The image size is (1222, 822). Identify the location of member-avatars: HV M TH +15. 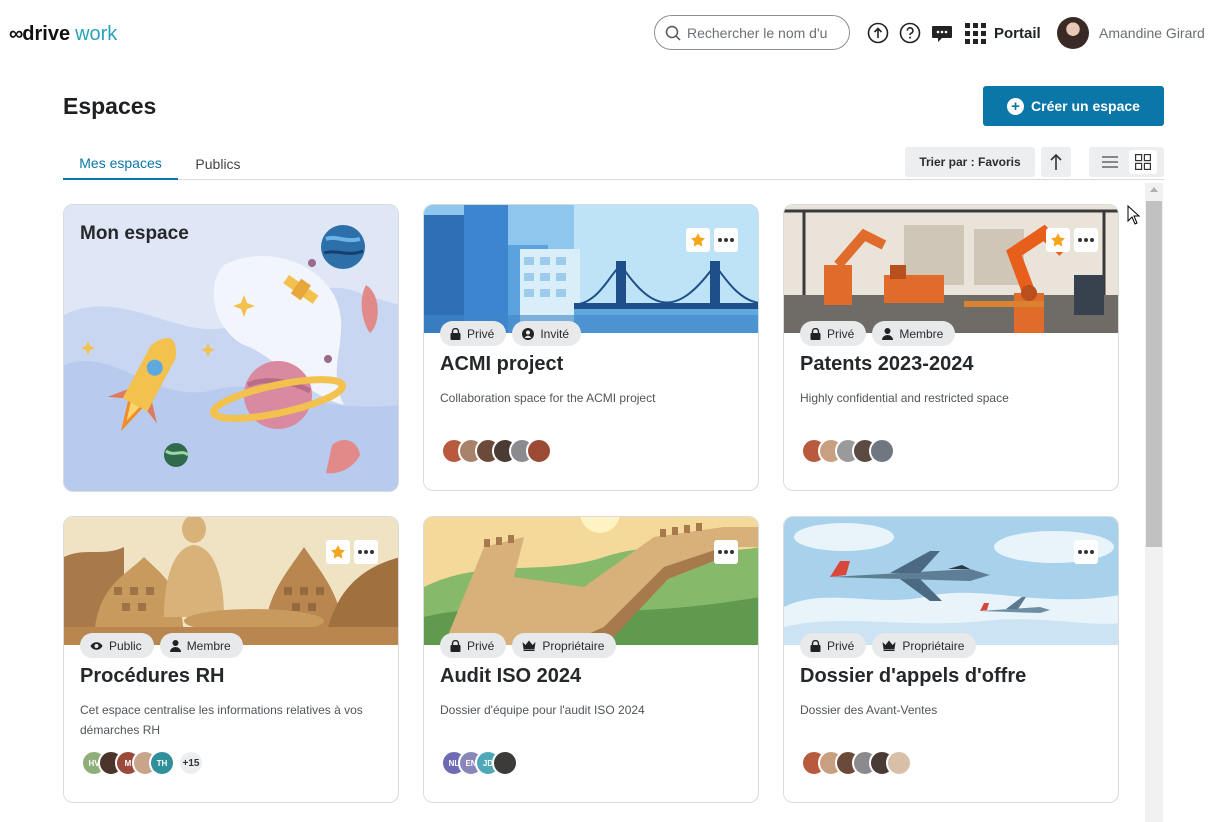
(142, 763).